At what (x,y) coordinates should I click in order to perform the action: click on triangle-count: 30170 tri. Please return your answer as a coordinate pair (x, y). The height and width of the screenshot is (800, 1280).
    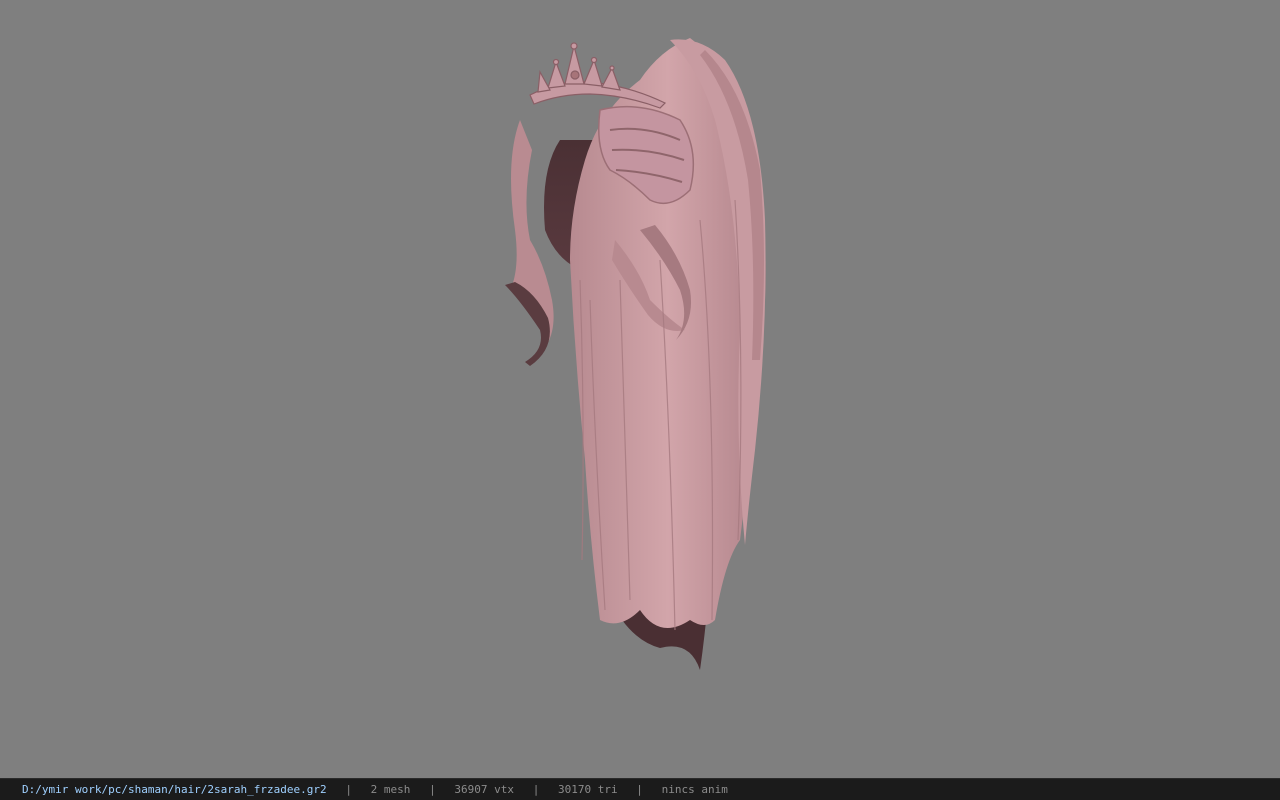
    Looking at the image, I should click on (588, 789).